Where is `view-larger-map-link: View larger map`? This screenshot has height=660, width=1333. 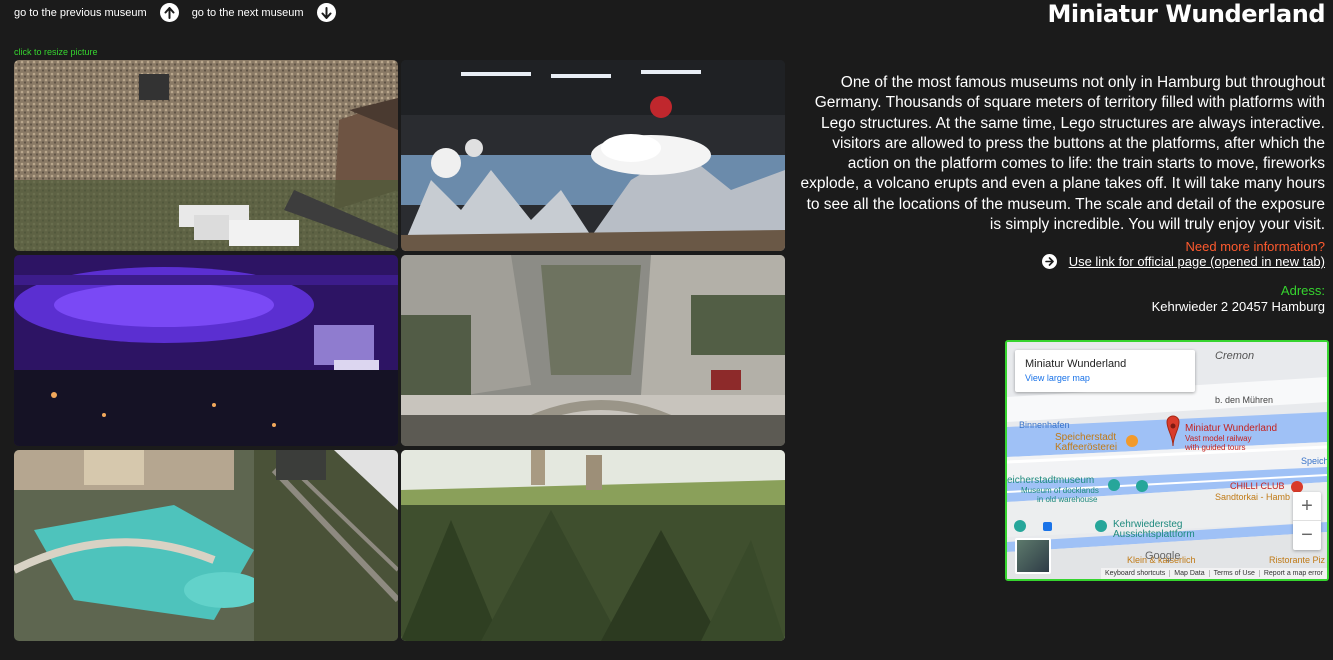 view-larger-map-link: View larger map is located at coordinates (1110, 378).